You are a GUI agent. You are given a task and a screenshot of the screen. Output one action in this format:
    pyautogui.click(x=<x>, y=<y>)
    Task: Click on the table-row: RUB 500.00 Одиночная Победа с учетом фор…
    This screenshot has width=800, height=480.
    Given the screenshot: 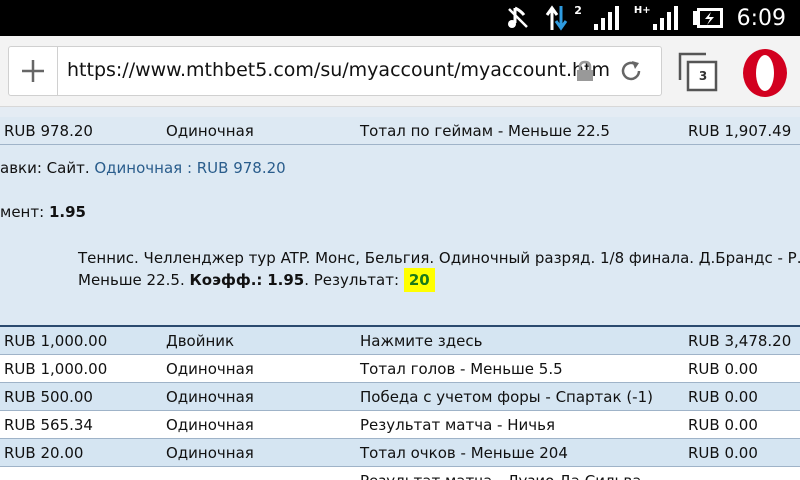 What is the action you would take?
    pyautogui.click(x=400, y=397)
    